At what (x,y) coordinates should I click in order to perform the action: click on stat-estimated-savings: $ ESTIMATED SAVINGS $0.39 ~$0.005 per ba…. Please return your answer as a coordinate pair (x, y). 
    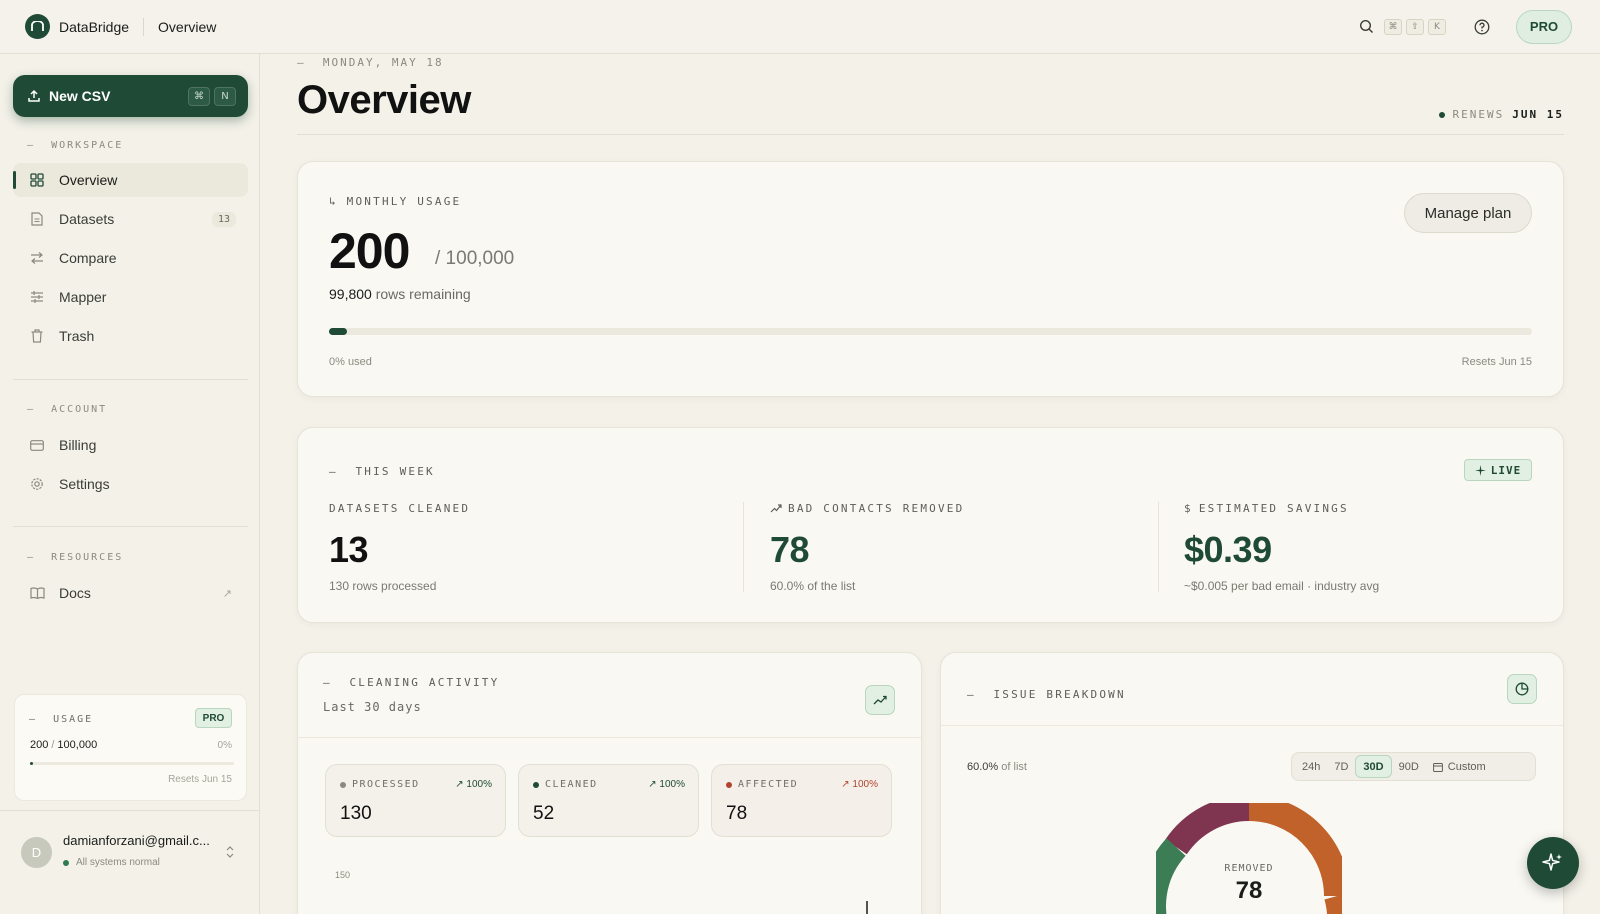
    Looking at the image, I should click on (1281, 547).